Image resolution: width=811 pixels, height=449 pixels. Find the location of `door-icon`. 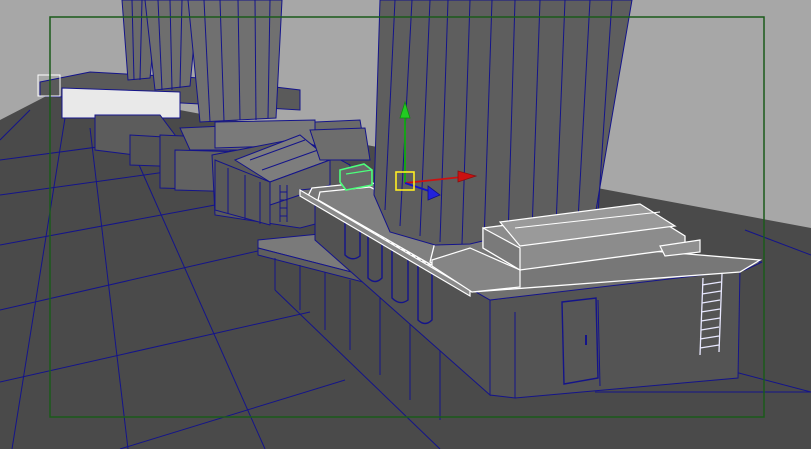

door-icon is located at coordinates (580, 341).